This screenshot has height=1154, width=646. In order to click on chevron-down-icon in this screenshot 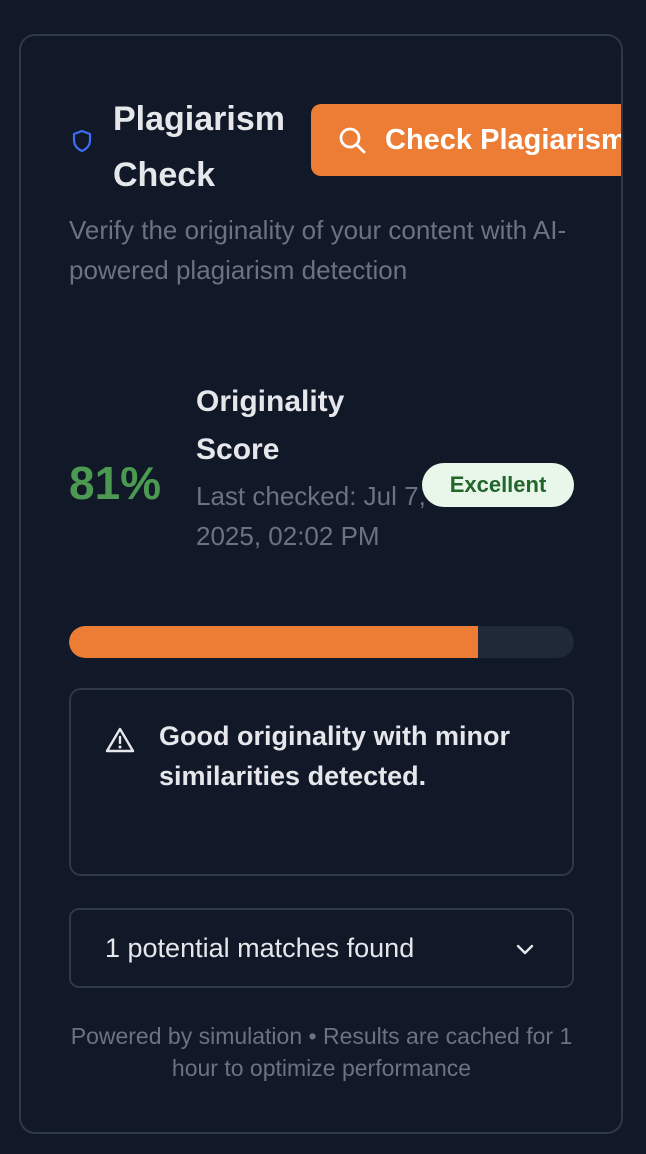, I will do `click(525, 949)`.